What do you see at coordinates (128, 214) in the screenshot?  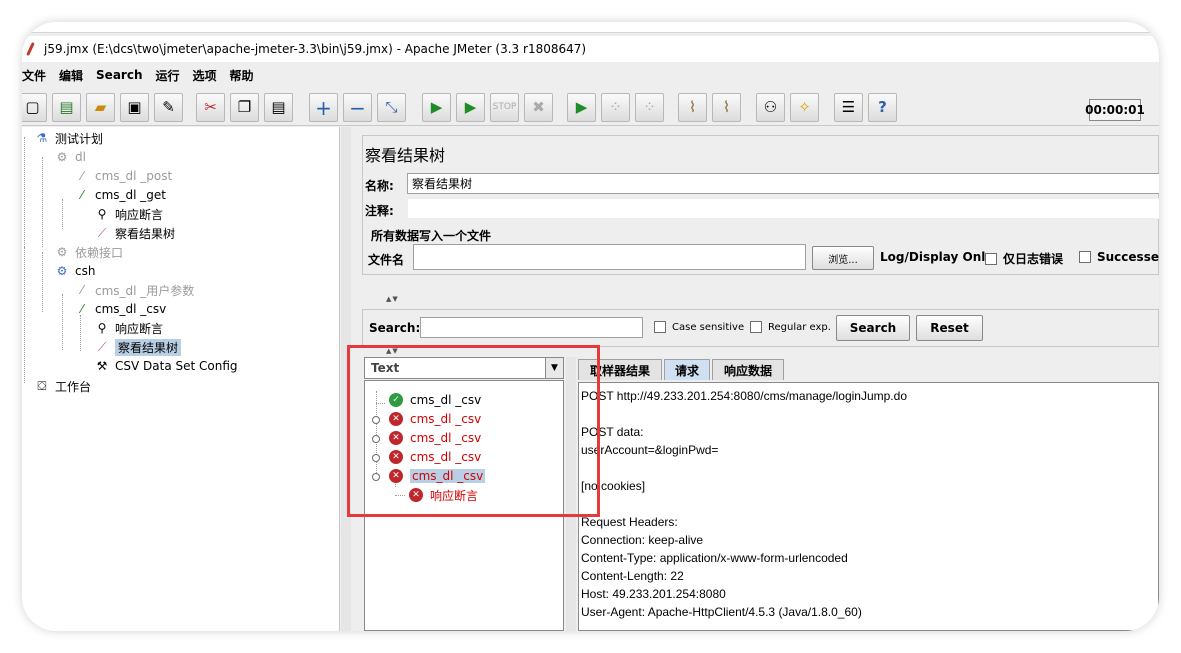 I see `tree-node-assertion-1: ⚲ 响应断言` at bounding box center [128, 214].